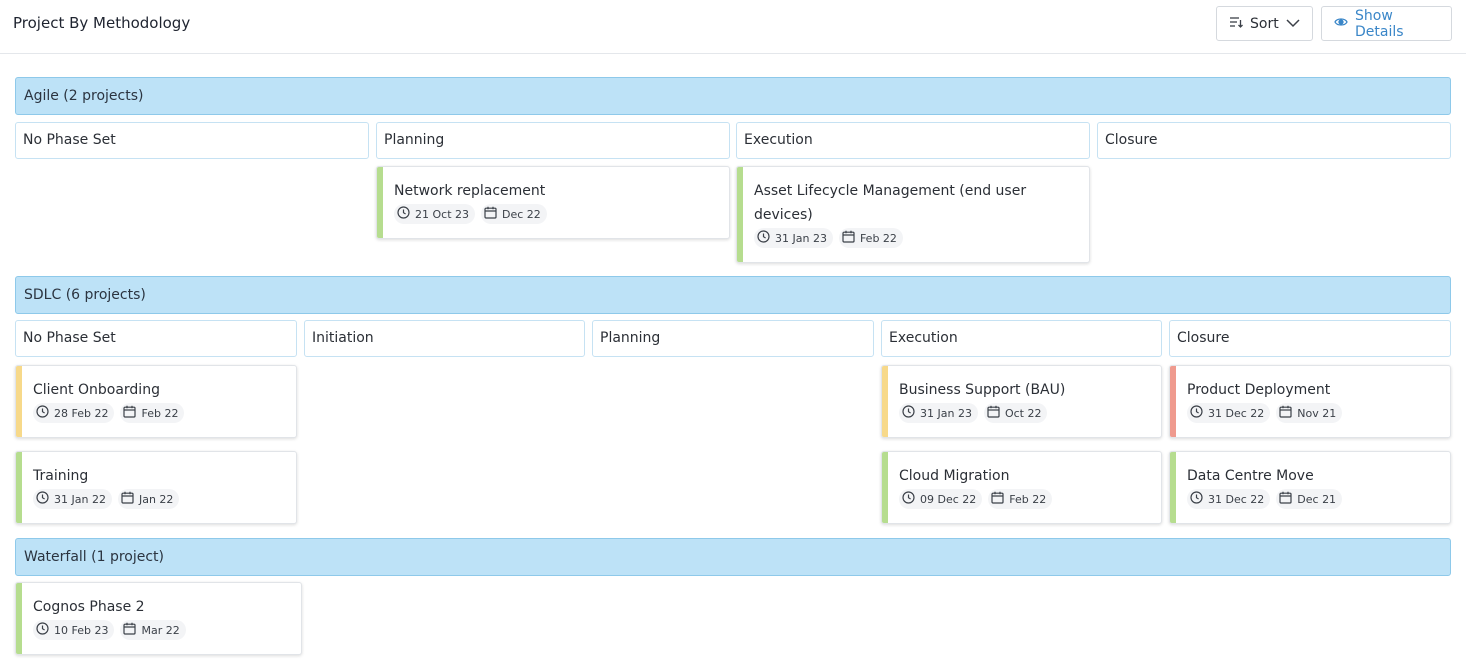 The height and width of the screenshot is (660, 1466). Describe the element at coordinates (1250, 476) in the screenshot. I see `project-title: Data Centre Move` at that location.